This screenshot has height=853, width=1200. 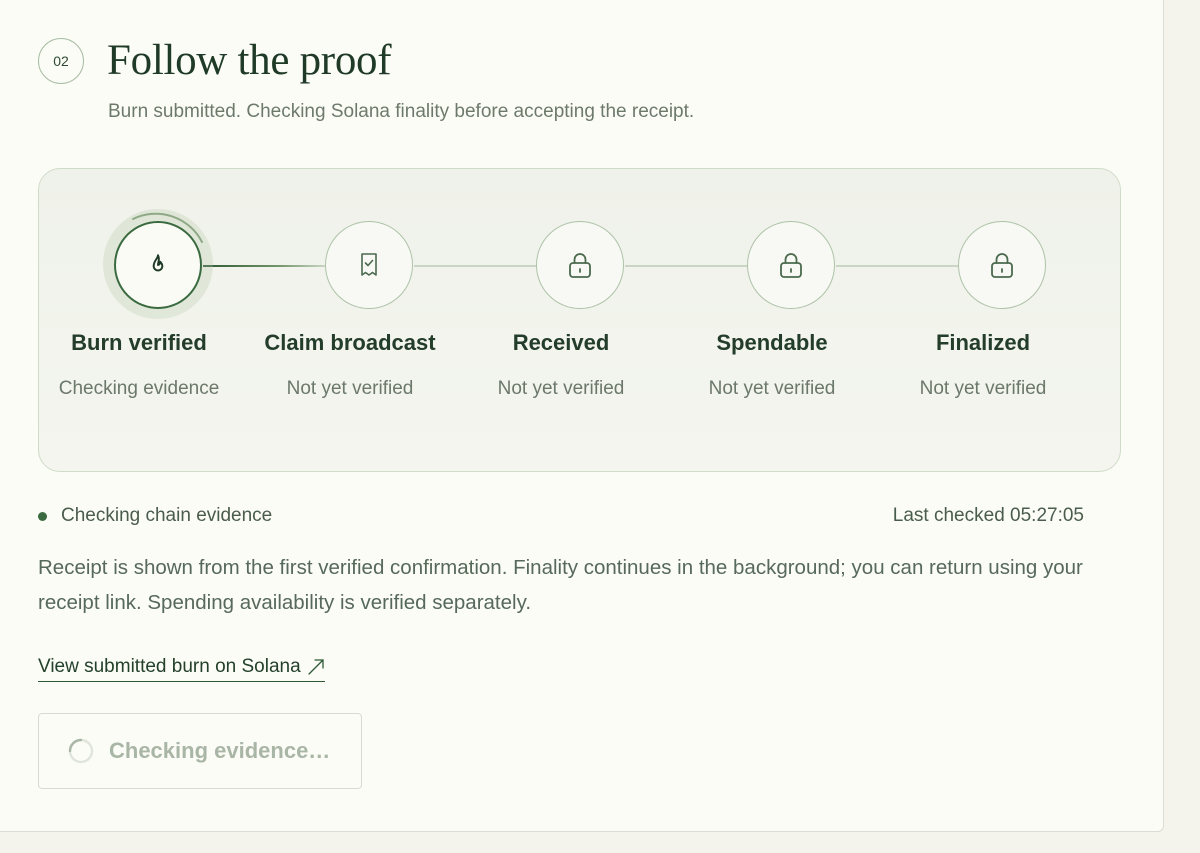 I want to click on step-claim-broadcast: Claim broadcast Not yet verified, so click(x=350, y=319).